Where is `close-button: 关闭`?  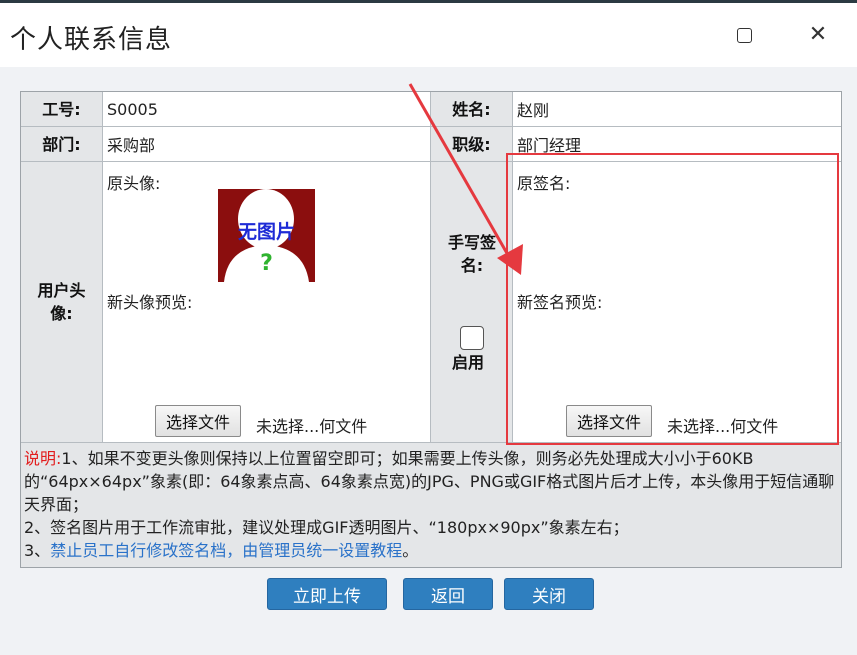
close-button: 关闭 is located at coordinates (549, 594).